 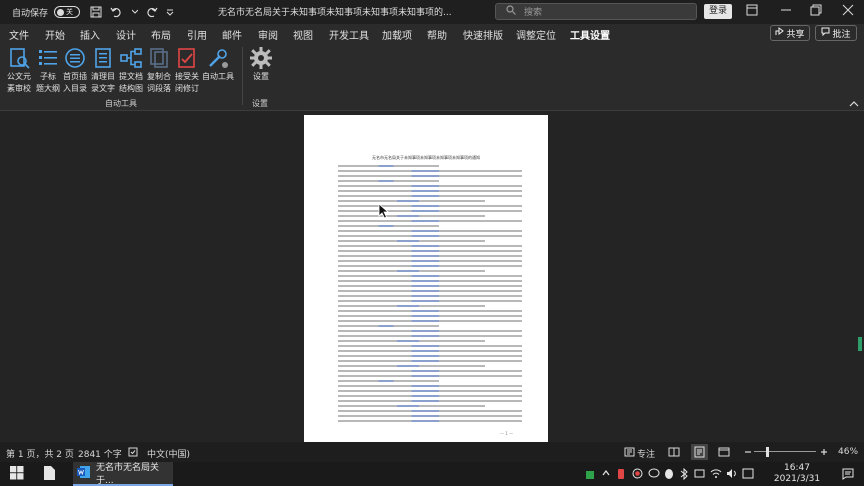 I want to click on recording-icon, so click(x=637, y=475).